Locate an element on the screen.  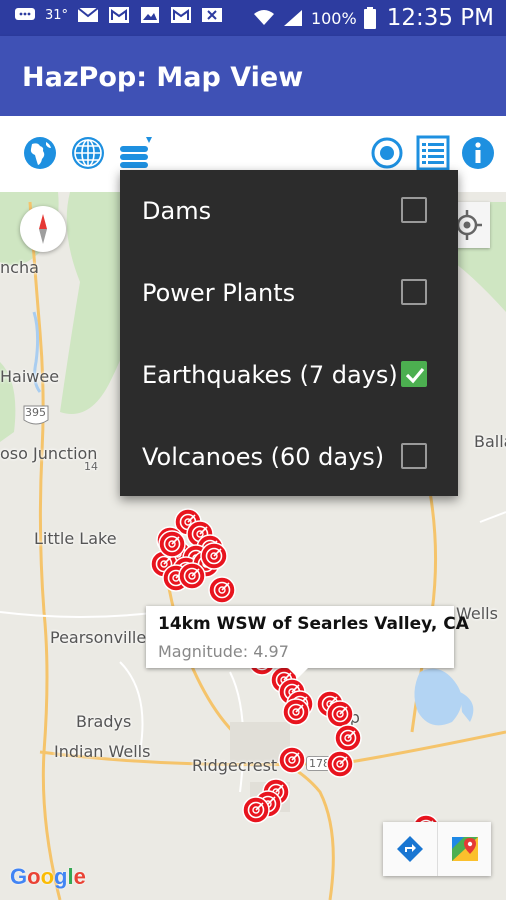
place-label: Ridgecrest is located at coordinates (235, 765).